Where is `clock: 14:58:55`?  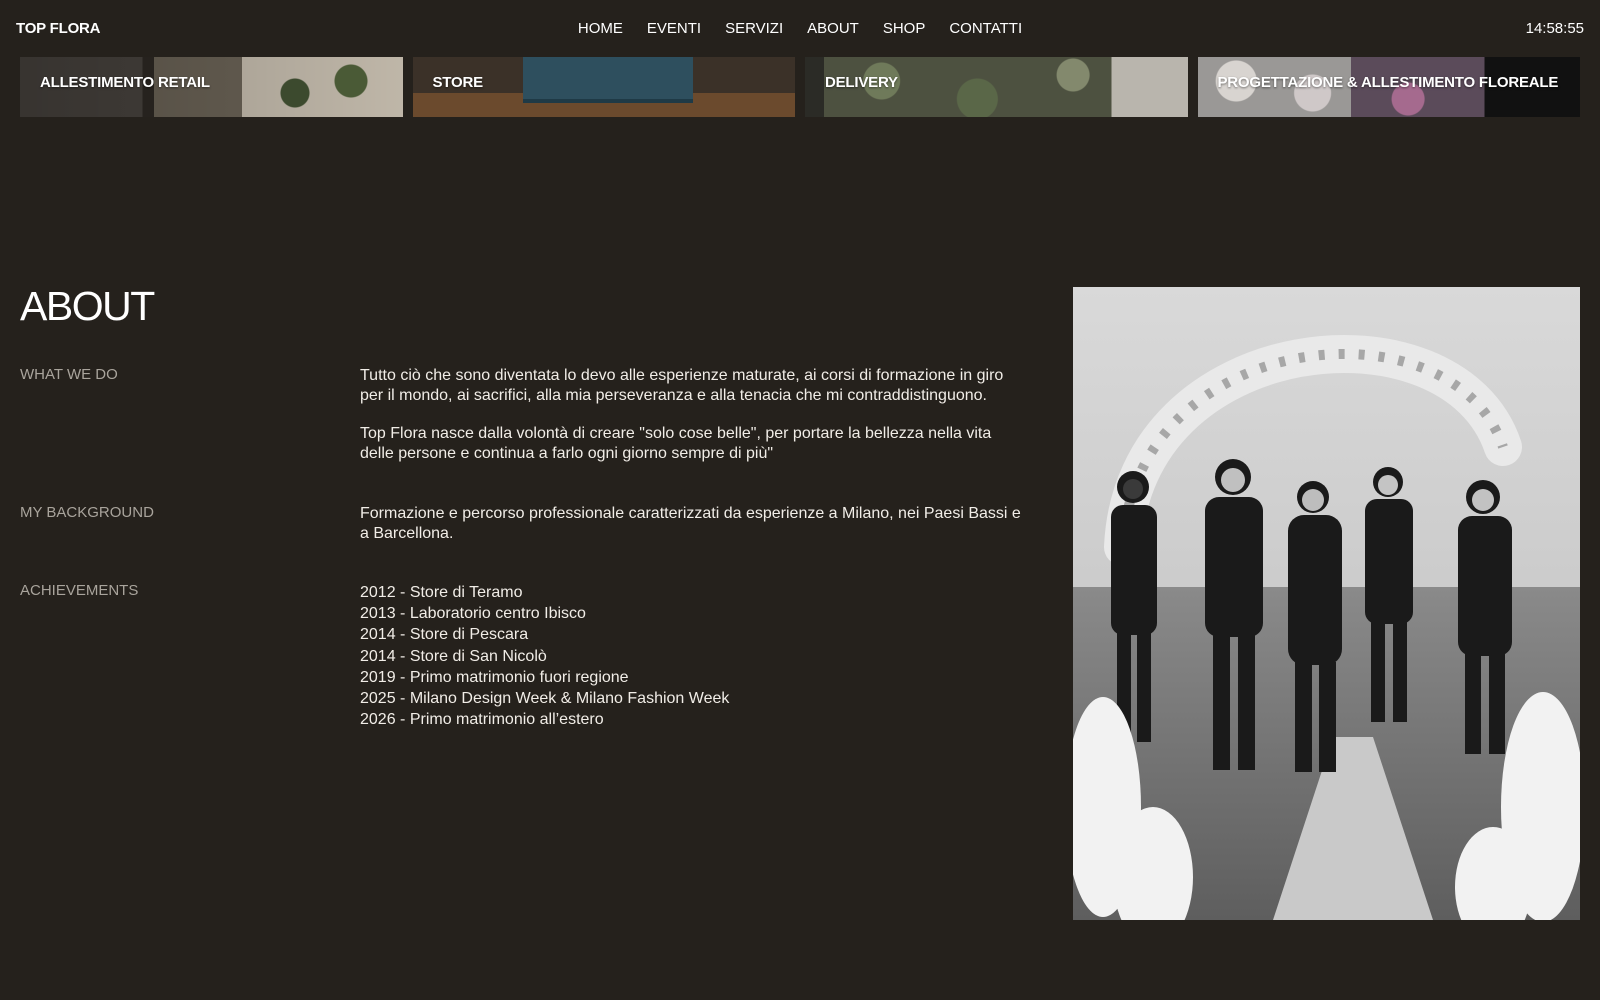 clock: 14:58:55 is located at coordinates (1554, 28).